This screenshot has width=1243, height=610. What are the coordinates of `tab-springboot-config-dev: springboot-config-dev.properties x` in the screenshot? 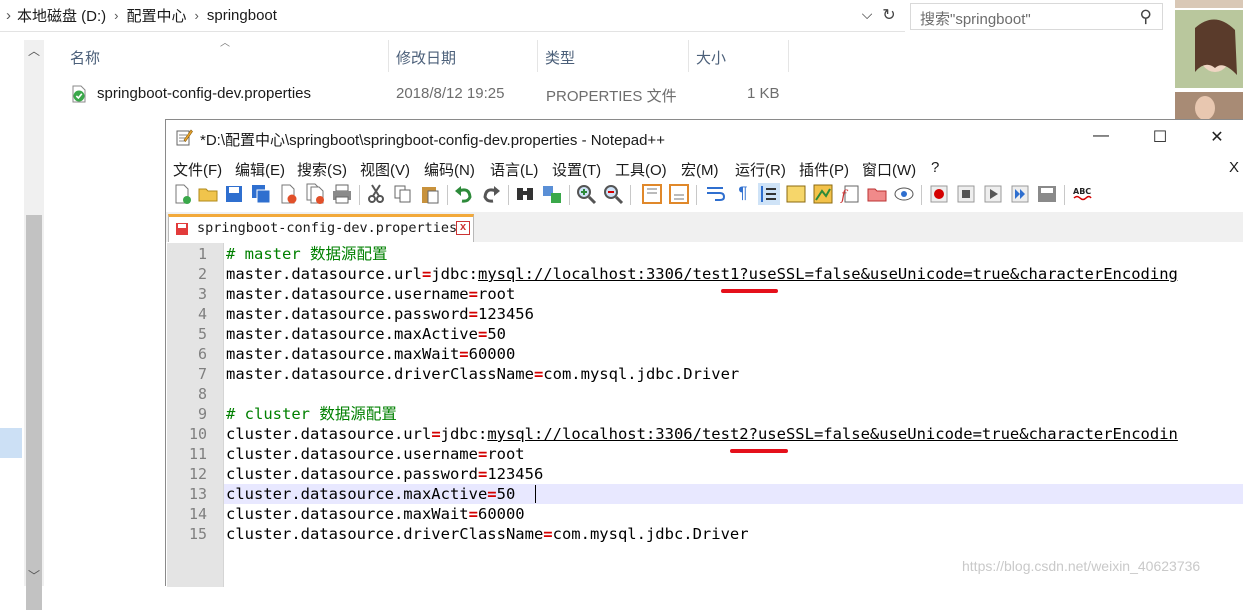 It's located at (321, 228).